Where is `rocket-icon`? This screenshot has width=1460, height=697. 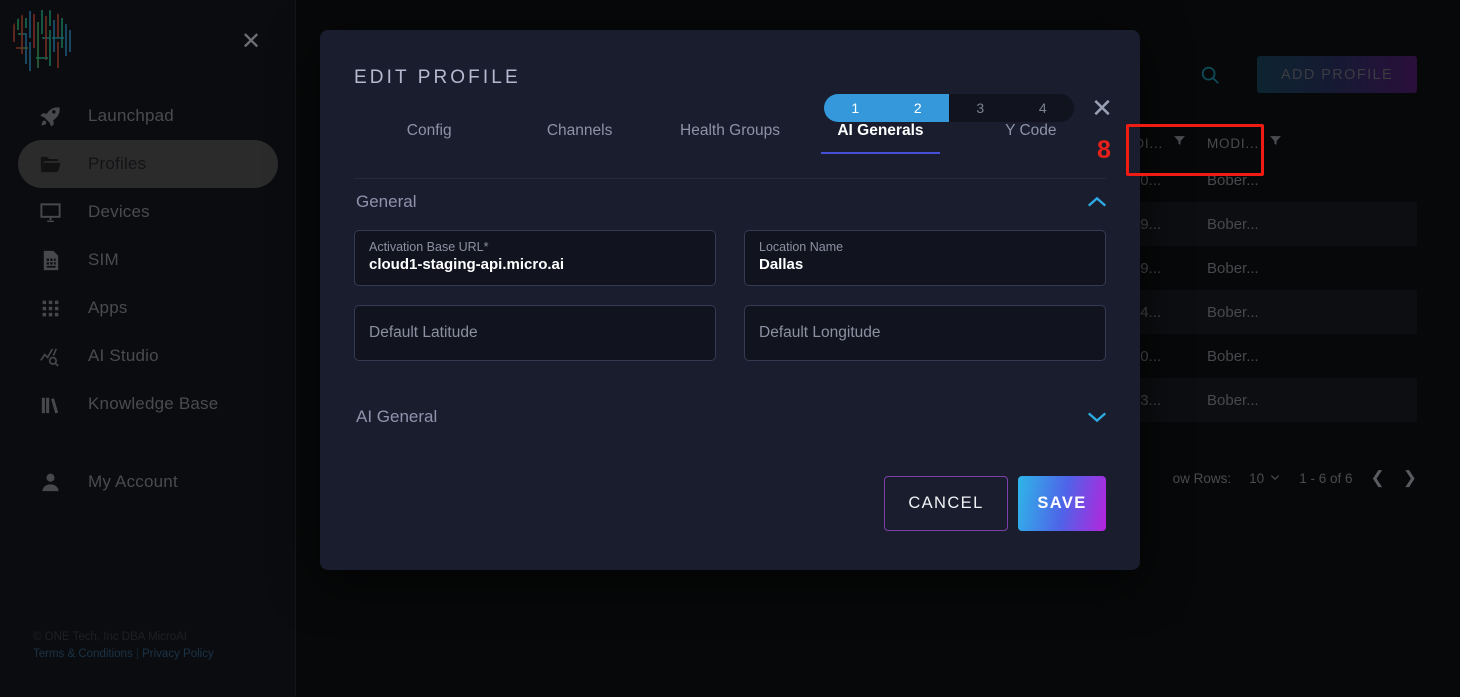 rocket-icon is located at coordinates (50, 116).